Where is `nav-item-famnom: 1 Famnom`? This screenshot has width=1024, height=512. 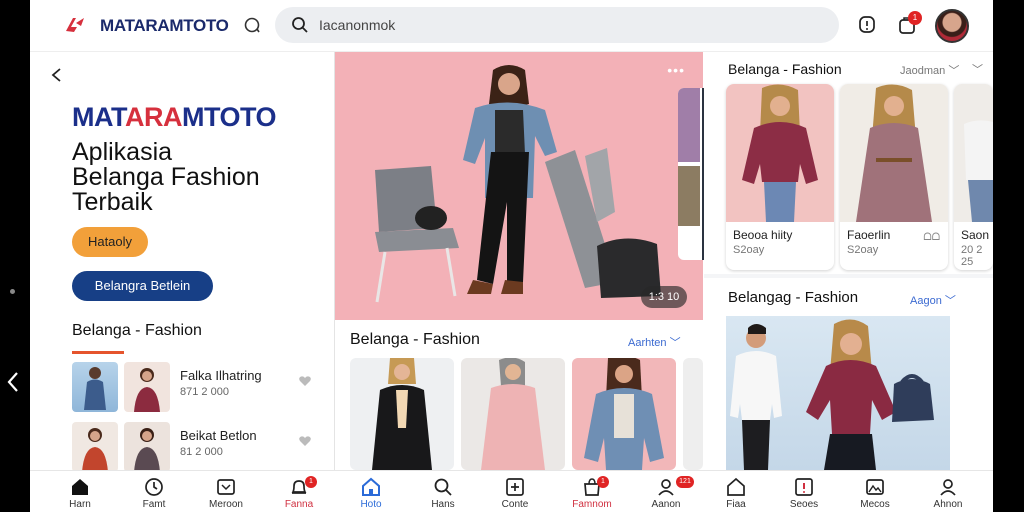 nav-item-famnom: 1 Famnom is located at coordinates (592, 491).